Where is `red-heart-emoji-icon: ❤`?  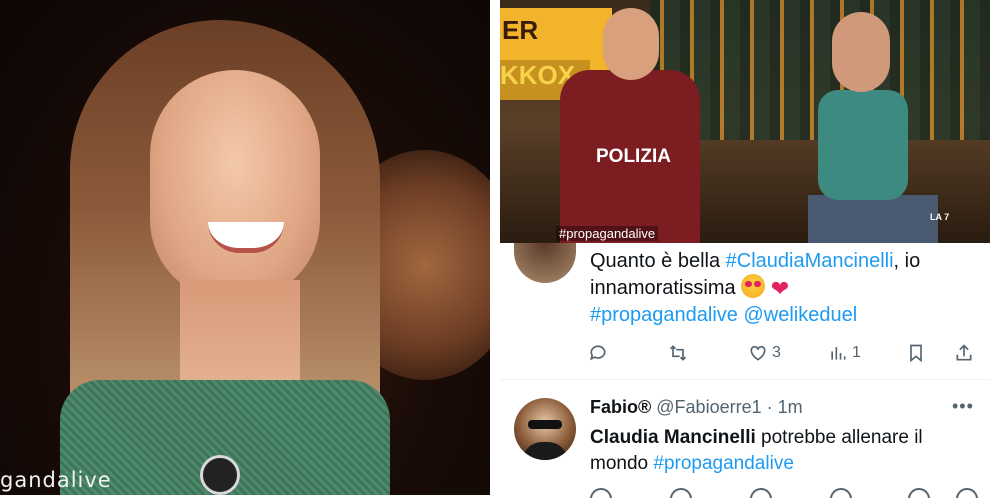 red-heart-emoji-icon: ❤ is located at coordinates (780, 288).